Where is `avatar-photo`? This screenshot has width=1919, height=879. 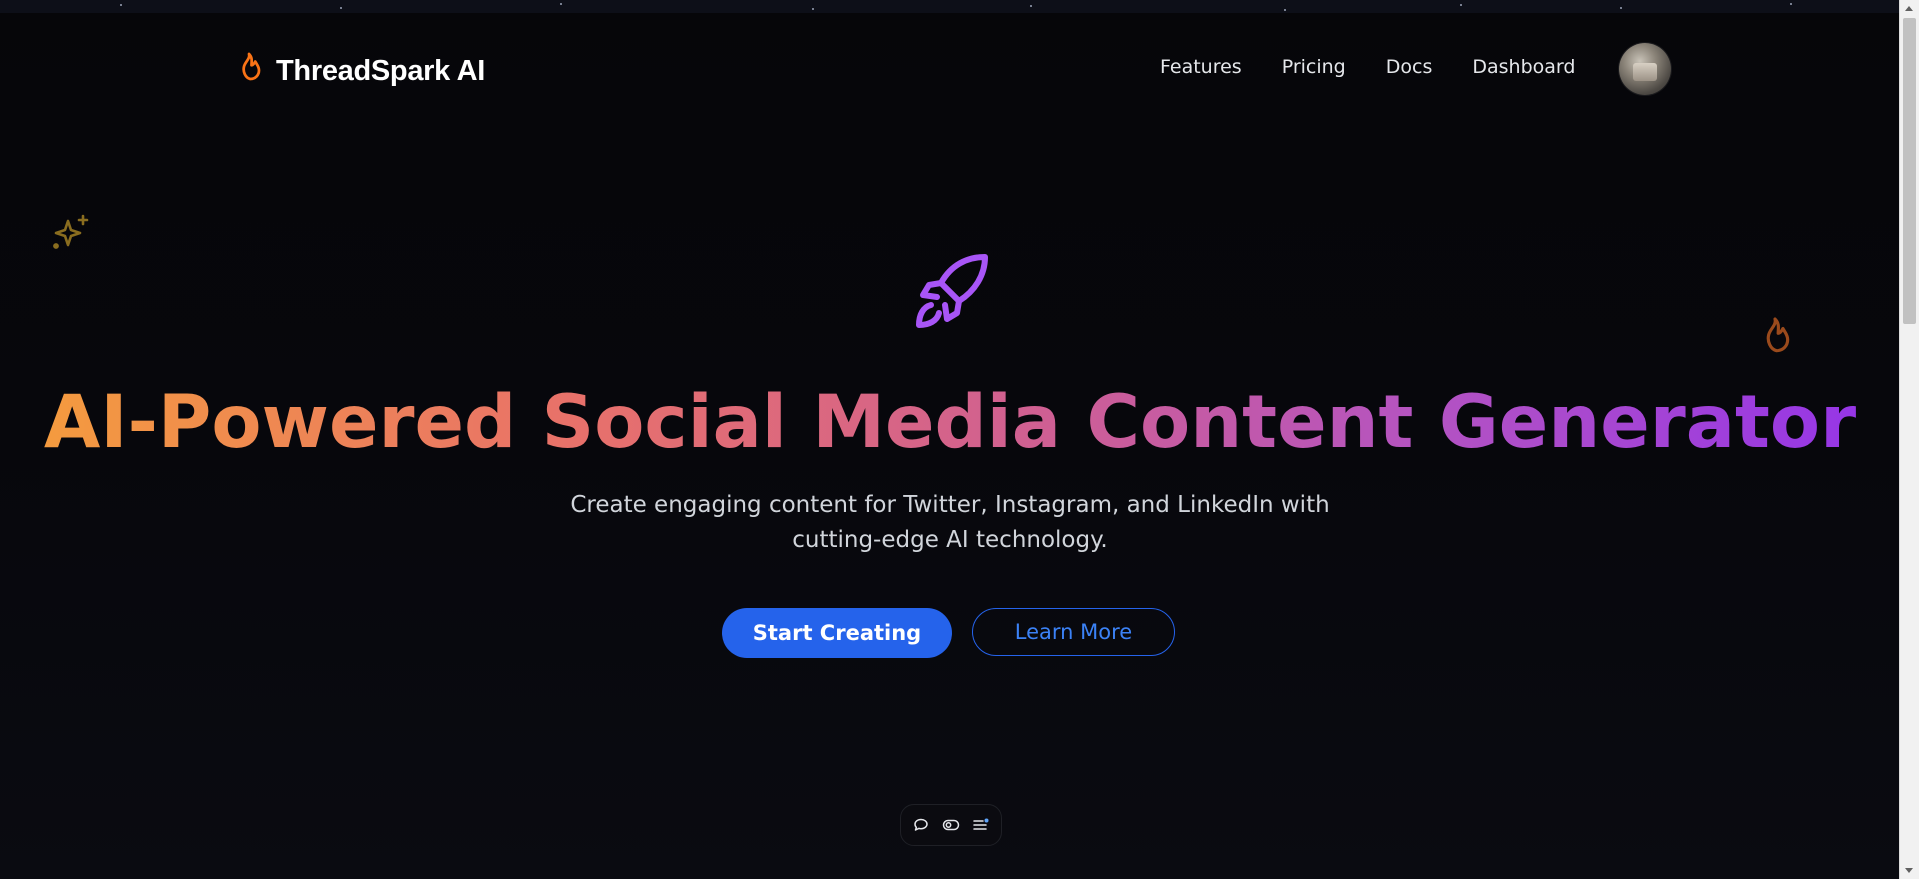 avatar-photo is located at coordinates (1645, 72).